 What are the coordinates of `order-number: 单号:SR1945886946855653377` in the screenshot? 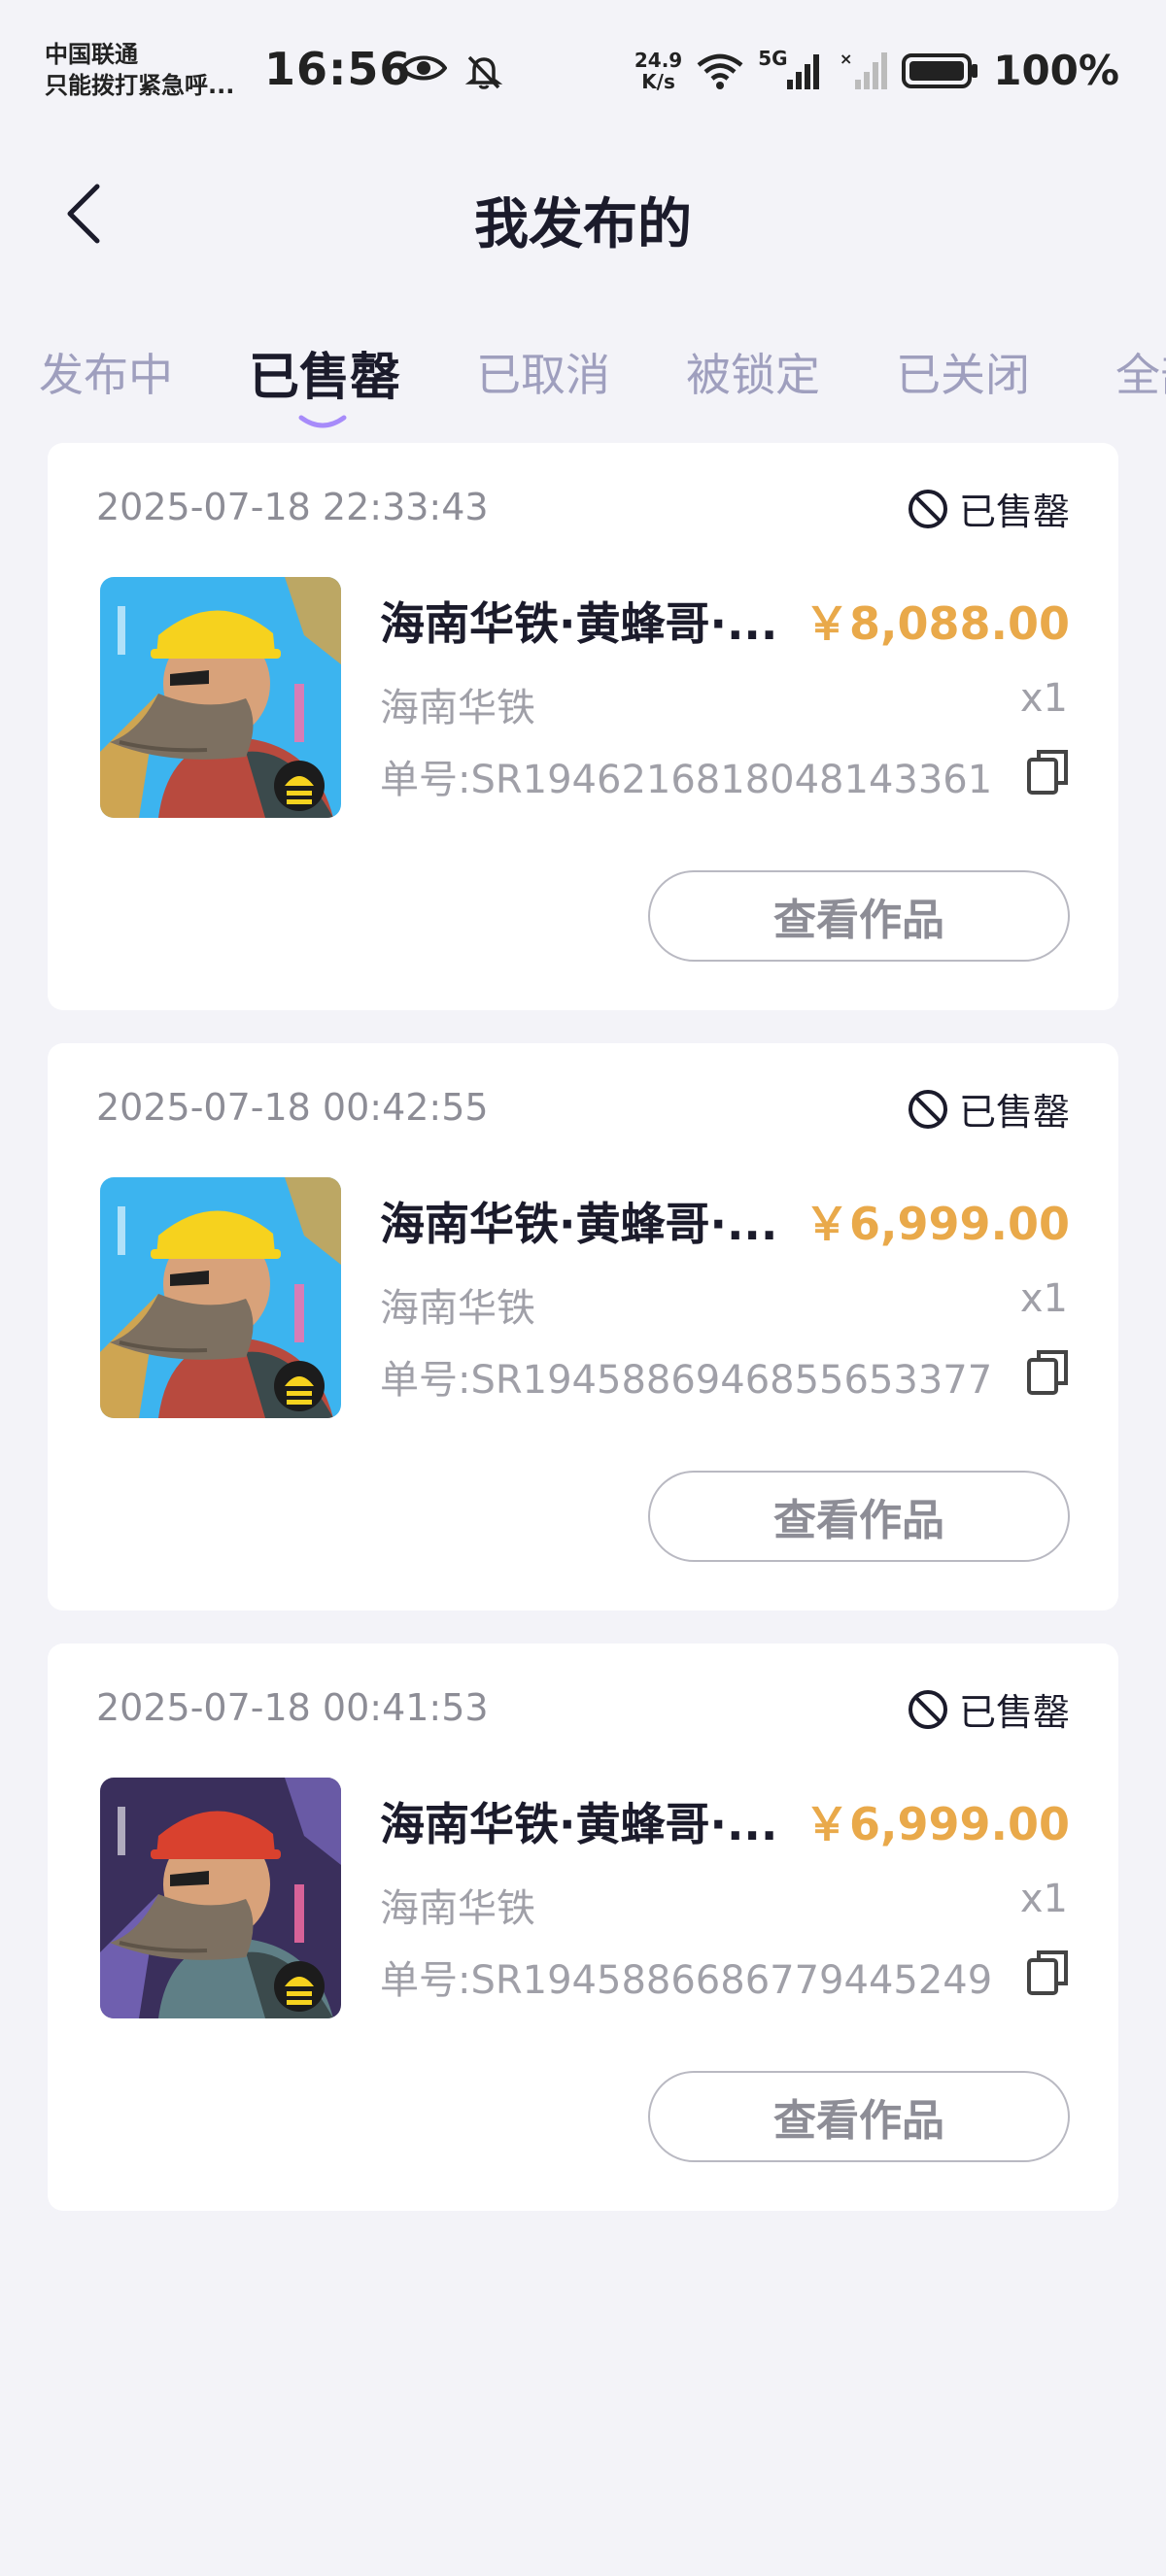 It's located at (686, 1380).